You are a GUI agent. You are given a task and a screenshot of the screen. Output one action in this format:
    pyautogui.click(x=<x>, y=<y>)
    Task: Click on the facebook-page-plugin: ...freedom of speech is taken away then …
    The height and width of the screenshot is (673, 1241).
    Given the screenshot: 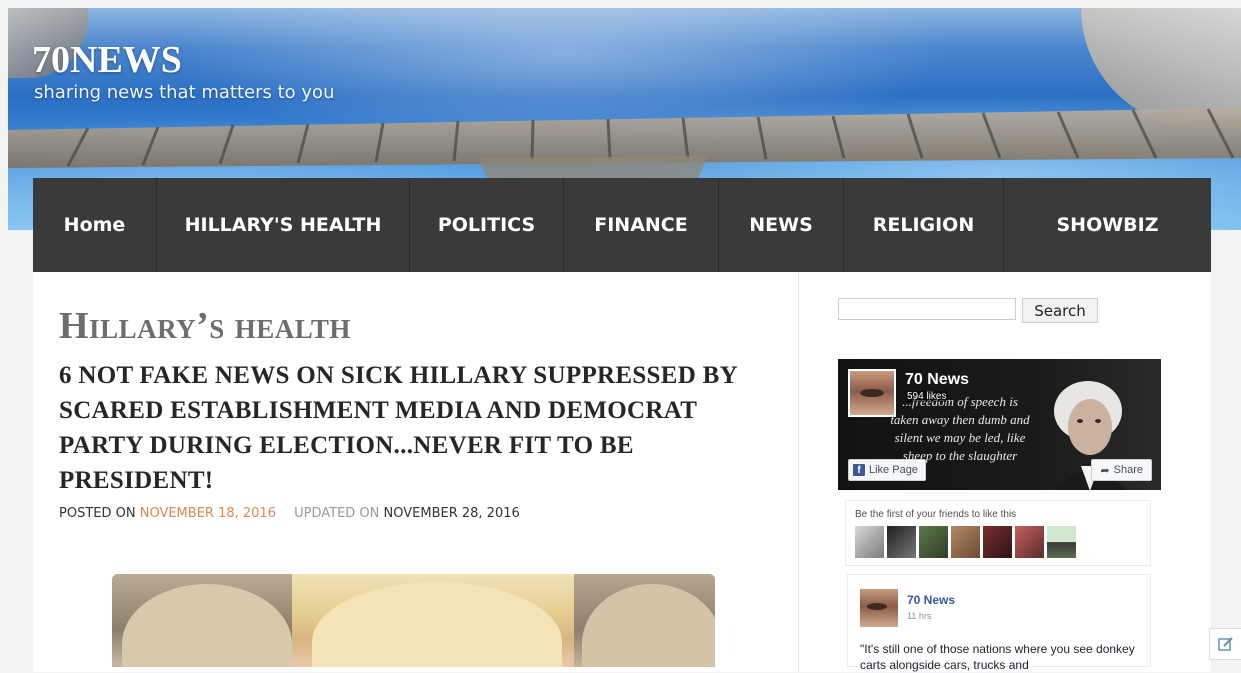 What is the action you would take?
    pyautogui.click(x=999, y=424)
    